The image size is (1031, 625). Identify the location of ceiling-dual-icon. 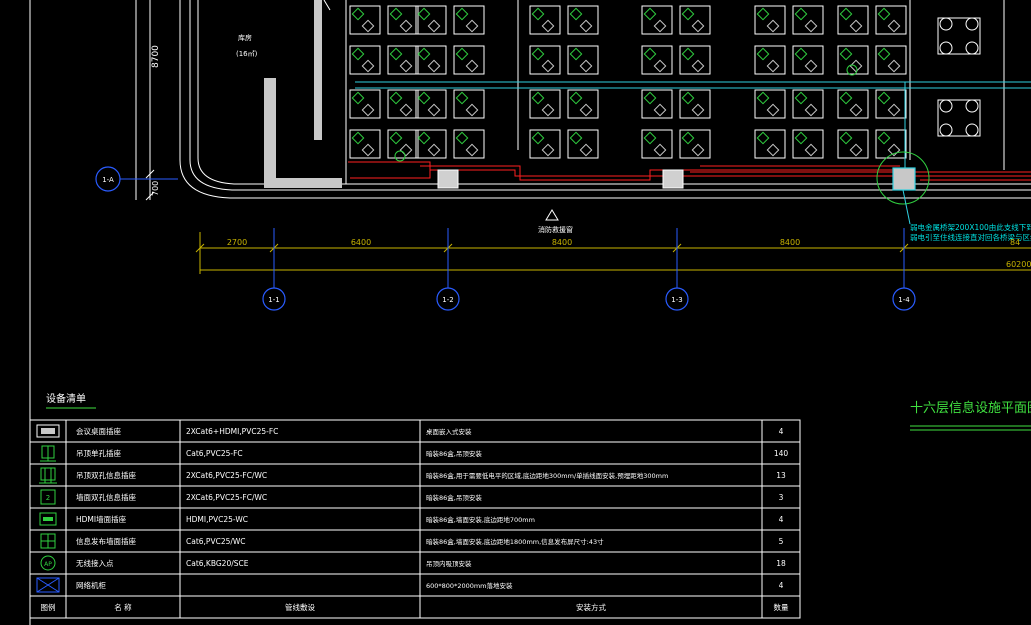
(48, 475).